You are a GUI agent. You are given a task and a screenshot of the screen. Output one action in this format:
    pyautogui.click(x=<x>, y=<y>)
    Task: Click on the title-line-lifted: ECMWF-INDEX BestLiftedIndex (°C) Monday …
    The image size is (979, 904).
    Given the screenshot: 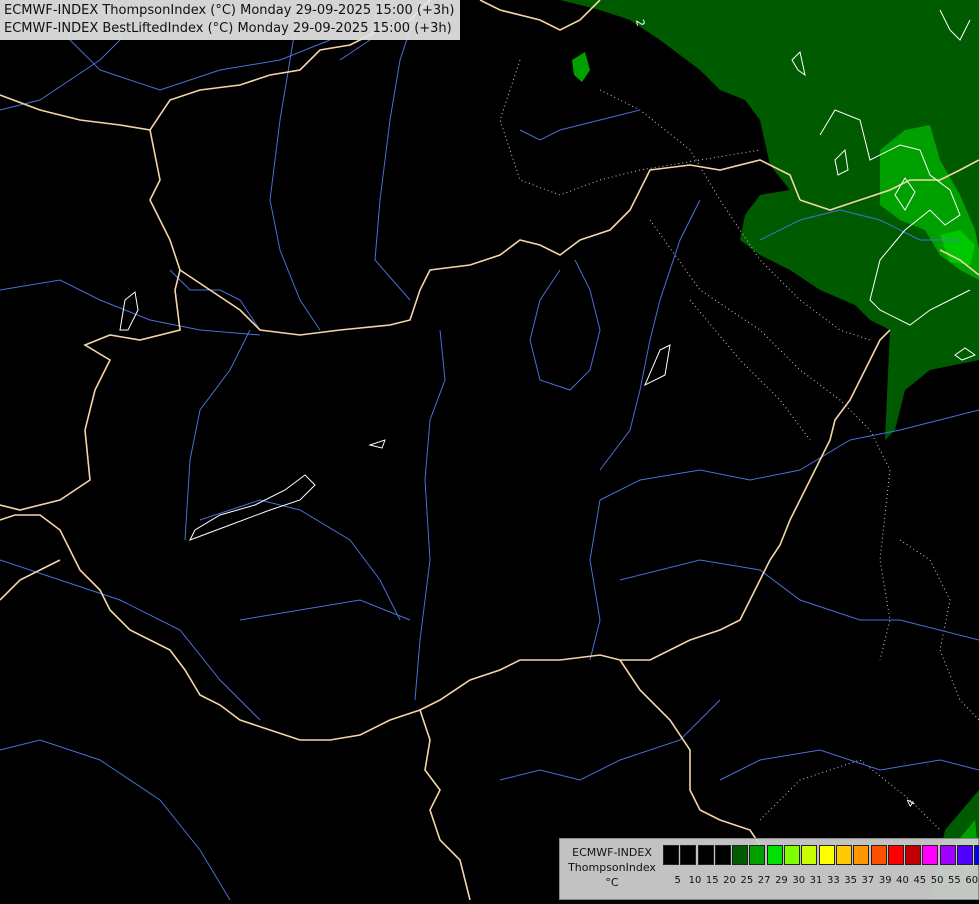 What is the action you would take?
    pyautogui.click(x=228, y=28)
    